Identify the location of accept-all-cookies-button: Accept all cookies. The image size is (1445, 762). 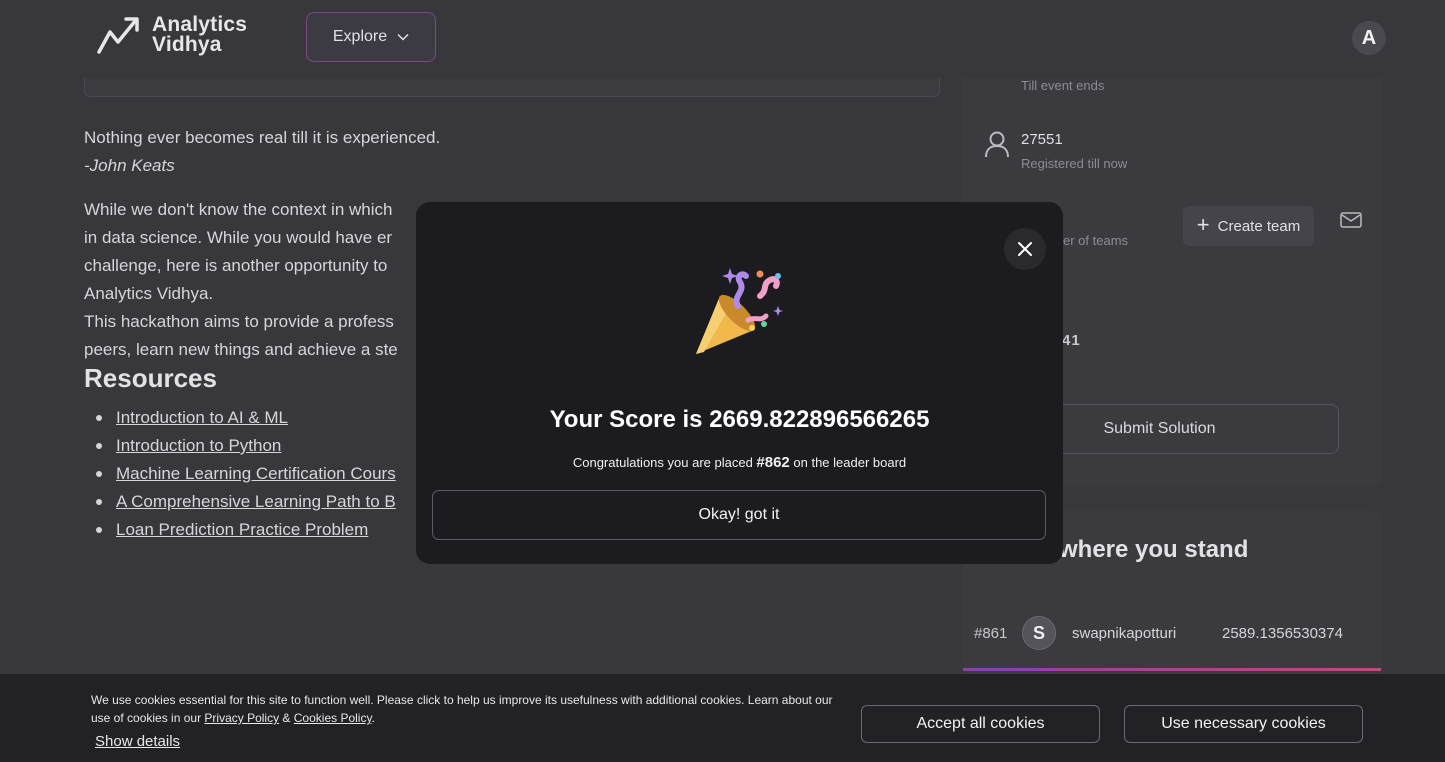
(980, 724).